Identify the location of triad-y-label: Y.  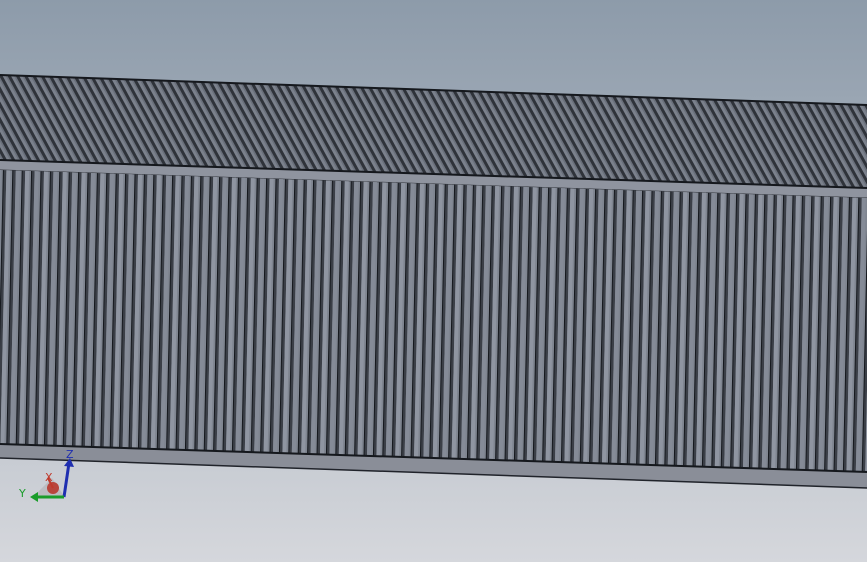
(22, 493).